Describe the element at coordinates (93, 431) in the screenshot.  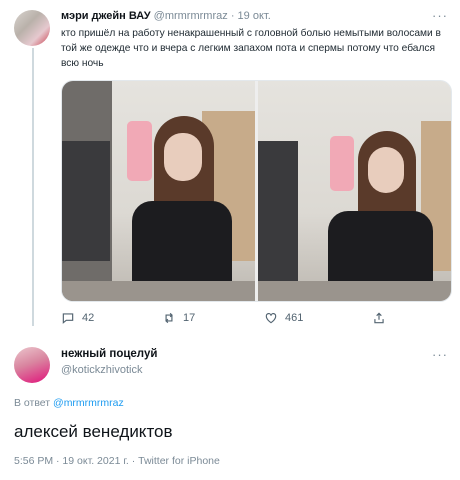
I see `reply-text: алексей венедиктов` at that location.